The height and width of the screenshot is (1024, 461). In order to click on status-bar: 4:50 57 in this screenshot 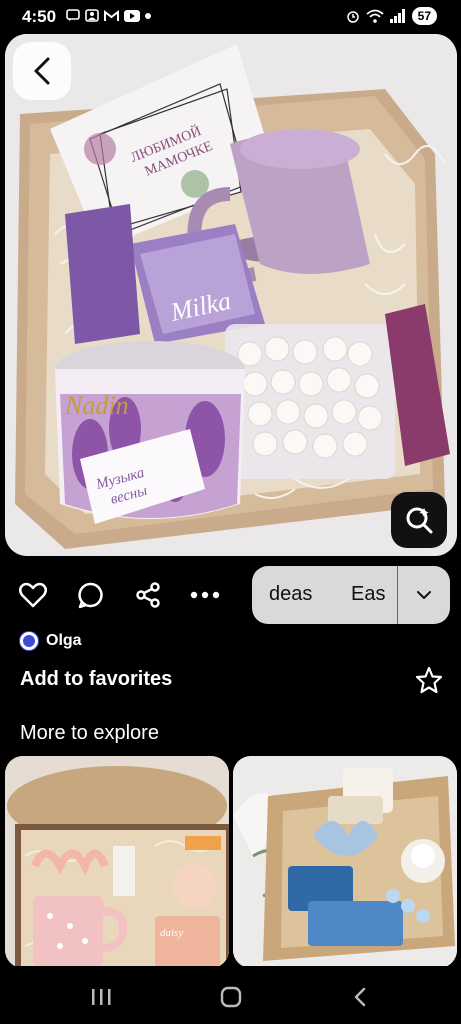, I will do `click(230, 17)`.